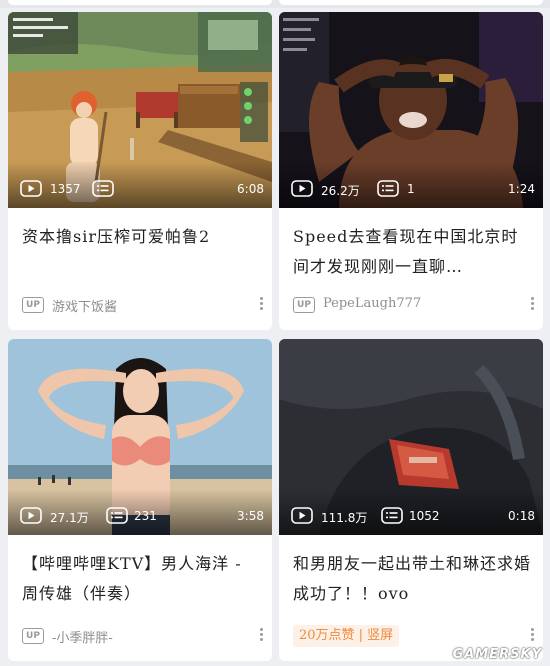  What do you see at coordinates (82, 636) in the screenshot?
I see `uploader-name: -小季胖胖-` at bounding box center [82, 636].